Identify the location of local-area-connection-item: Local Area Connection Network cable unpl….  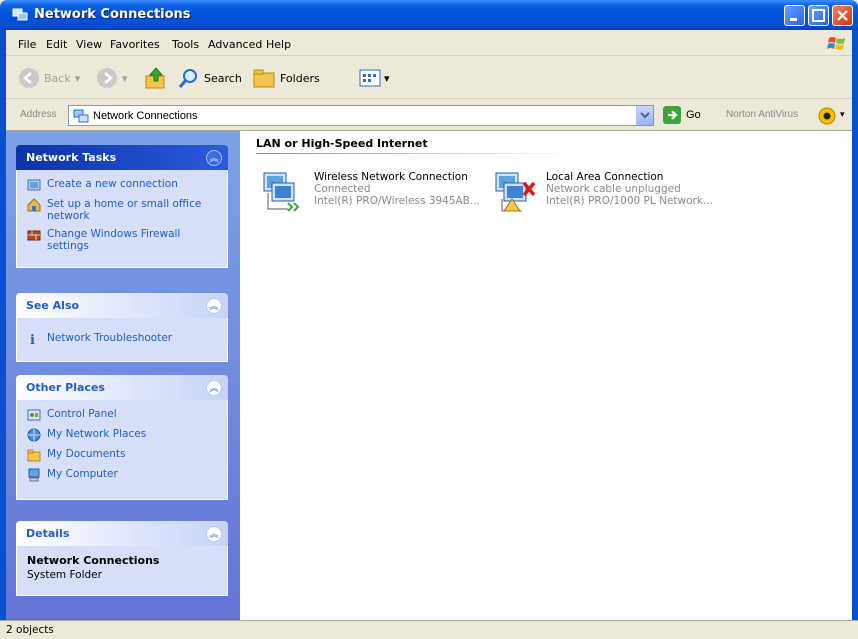
(615, 193).